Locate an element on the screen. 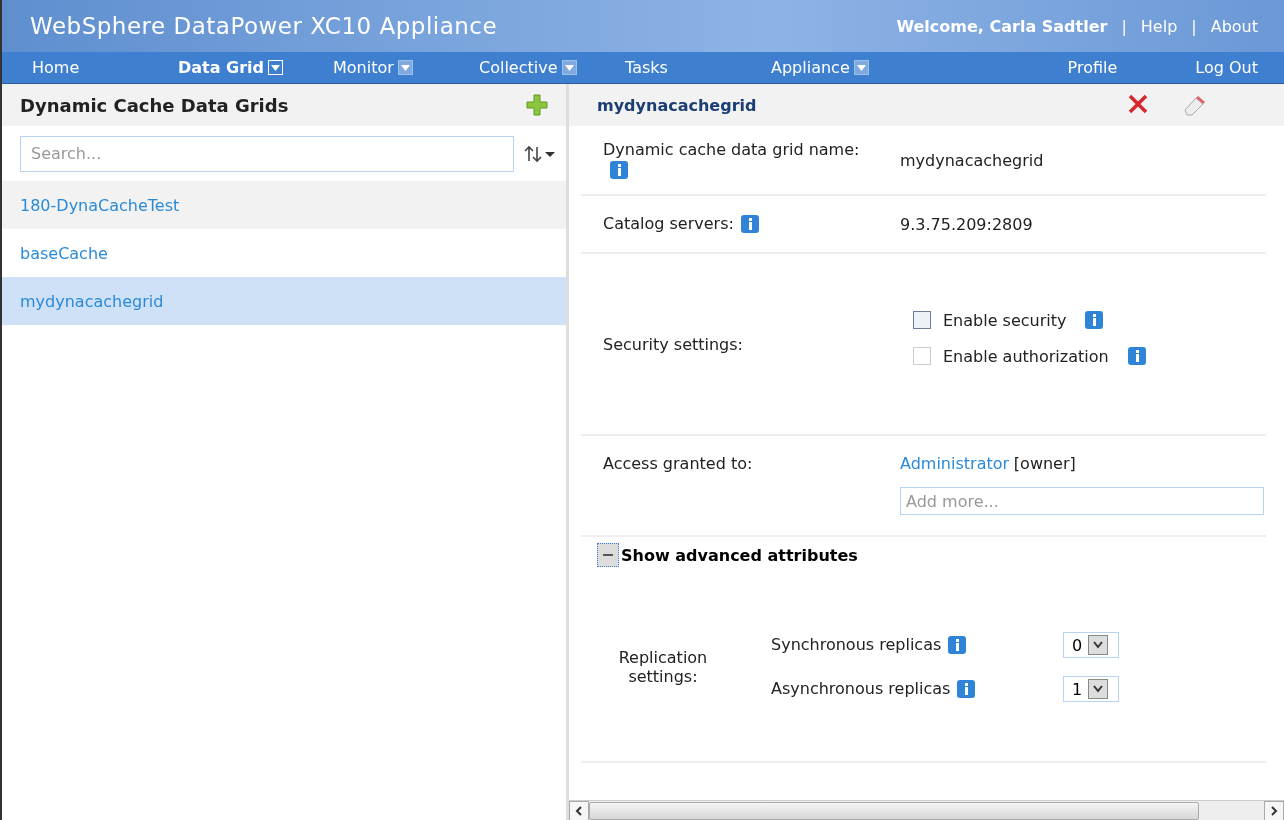  dropdown: 0 is located at coordinates (1091, 645).